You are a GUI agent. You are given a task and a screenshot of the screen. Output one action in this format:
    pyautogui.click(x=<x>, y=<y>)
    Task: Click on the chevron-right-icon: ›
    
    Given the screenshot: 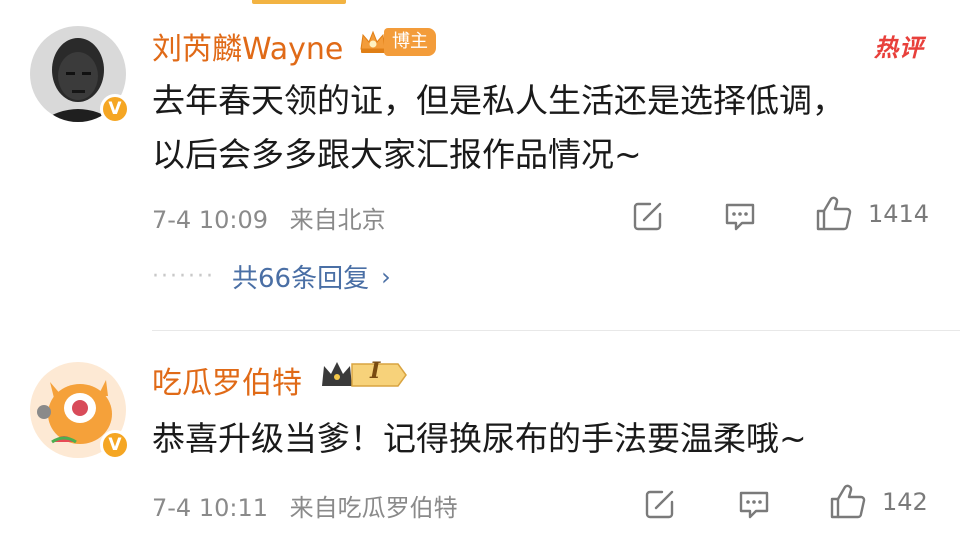 What is the action you would take?
    pyautogui.click(x=386, y=276)
    